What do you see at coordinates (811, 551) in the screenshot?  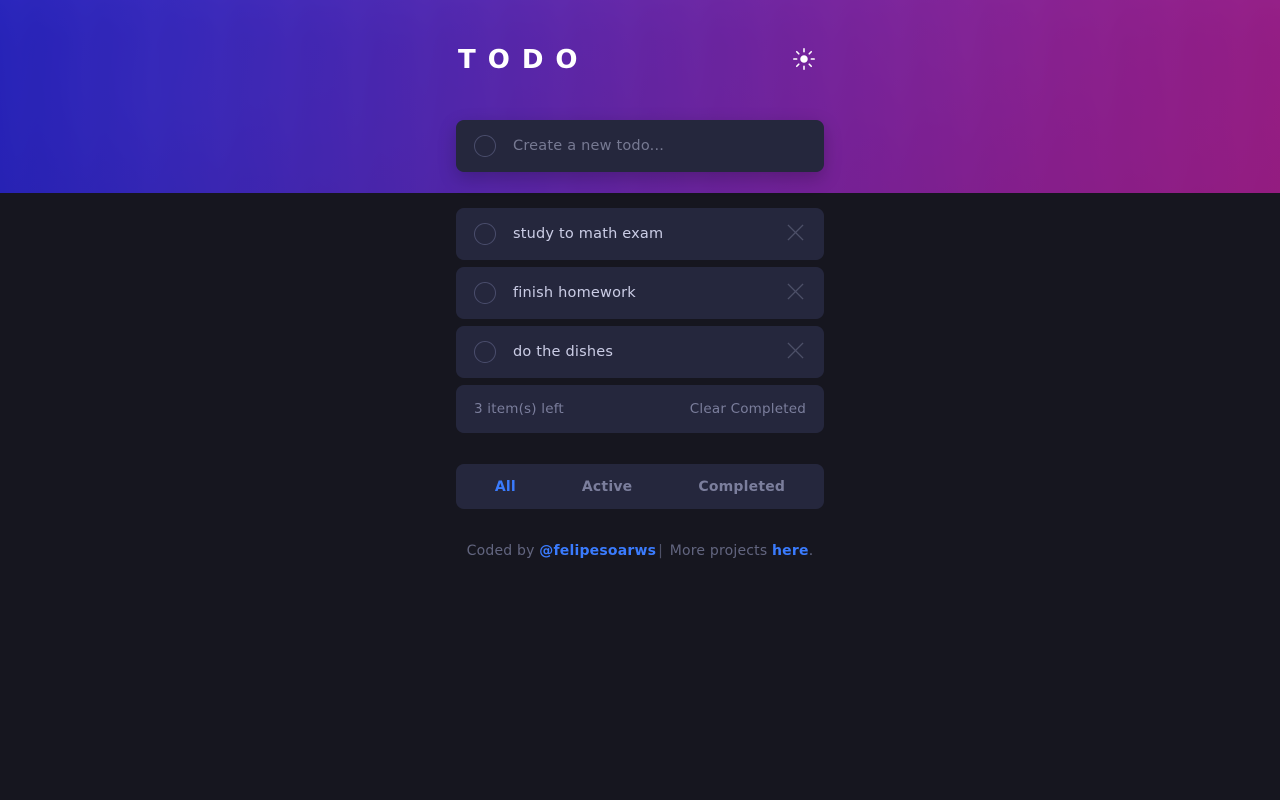 I see `footer-suffix-text: .` at bounding box center [811, 551].